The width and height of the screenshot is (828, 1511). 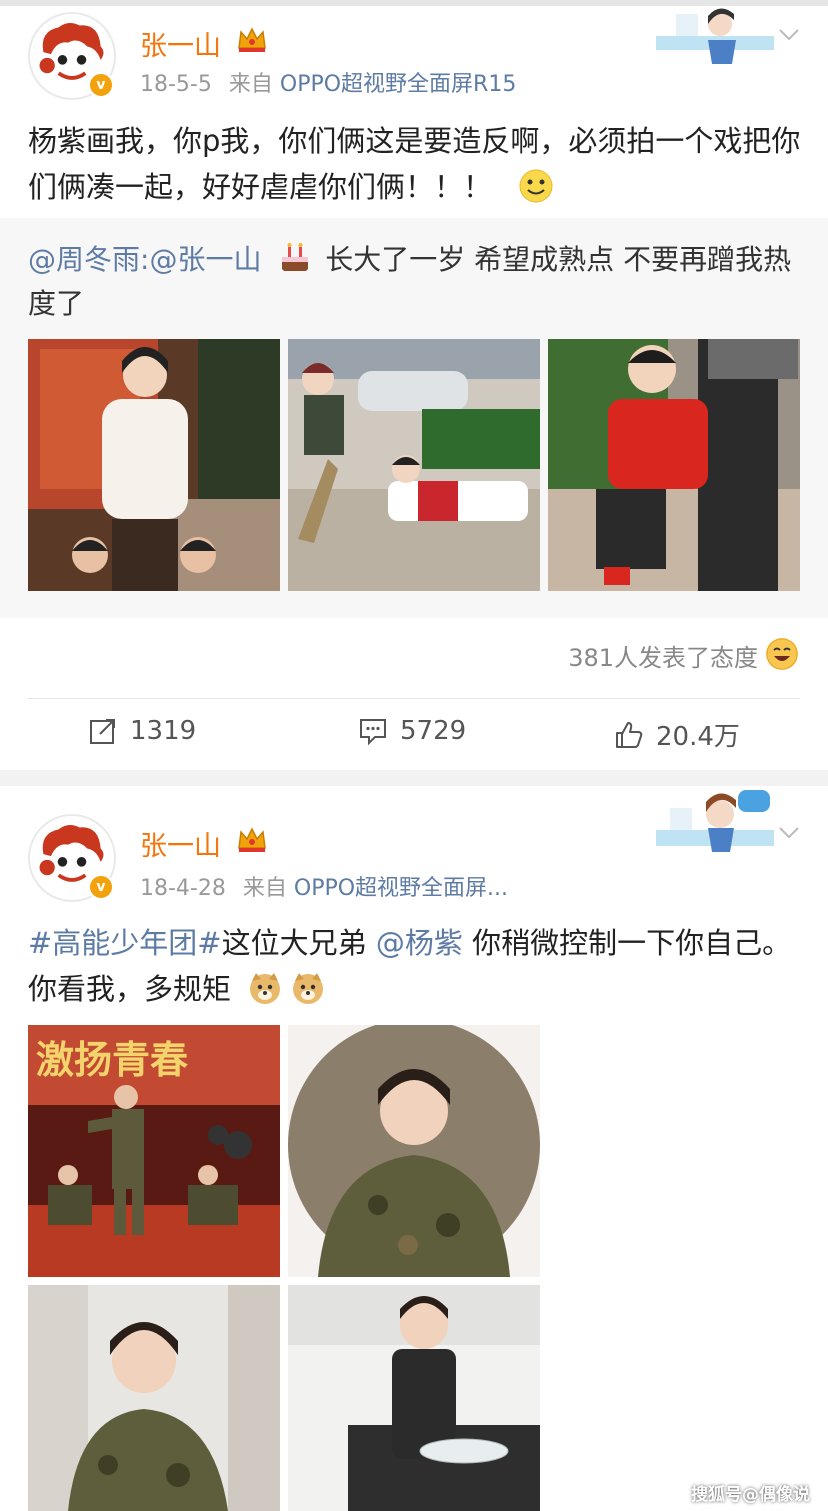 What do you see at coordinates (414, 698) in the screenshot?
I see `footer-divider` at bounding box center [414, 698].